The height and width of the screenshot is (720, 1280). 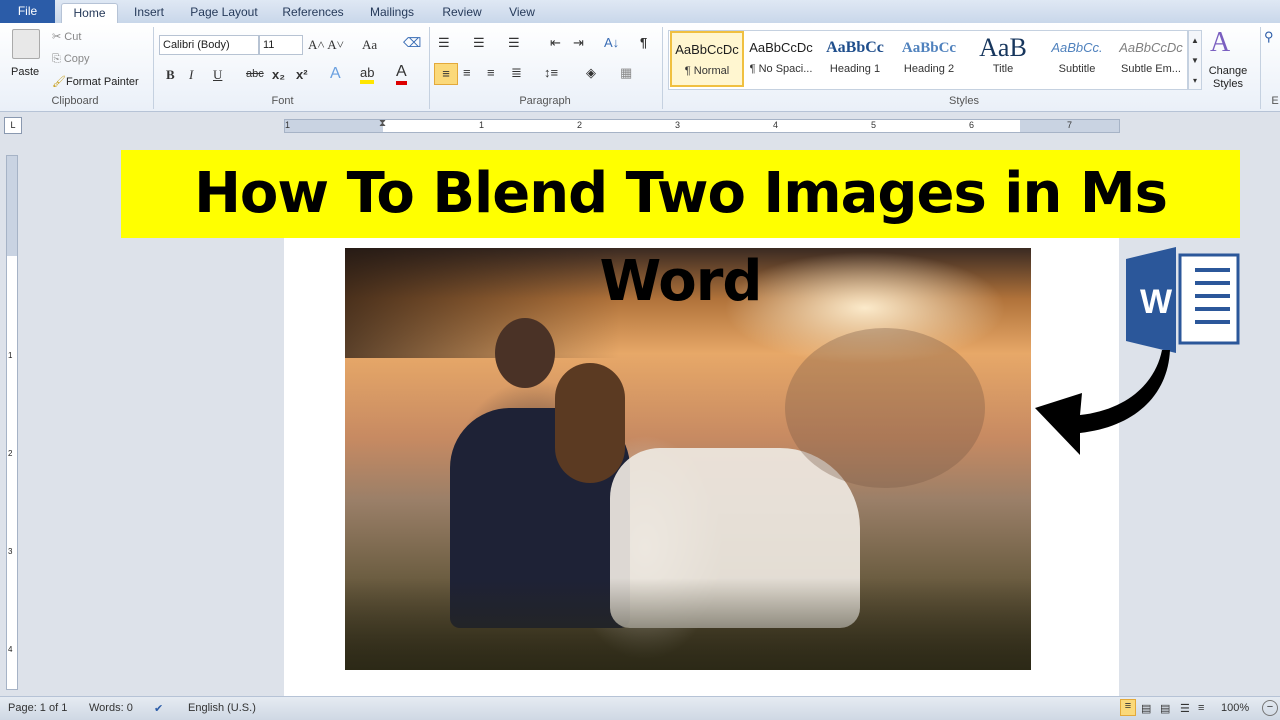 What do you see at coordinates (111, 708) in the screenshot?
I see `word-count: Words: 0` at bounding box center [111, 708].